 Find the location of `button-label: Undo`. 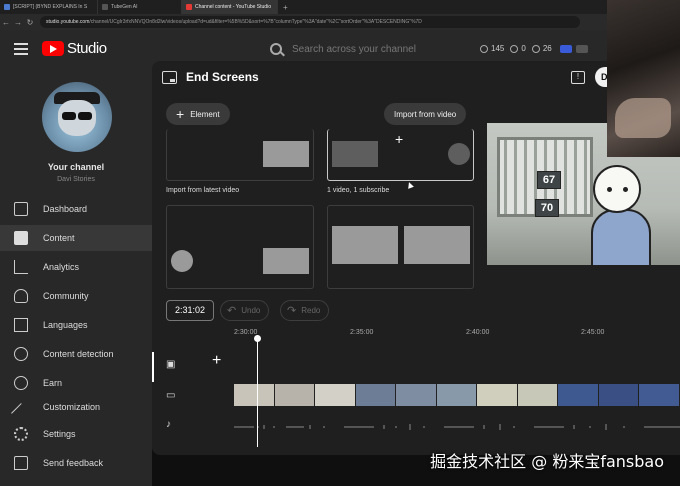

button-label: Undo is located at coordinates (251, 310).